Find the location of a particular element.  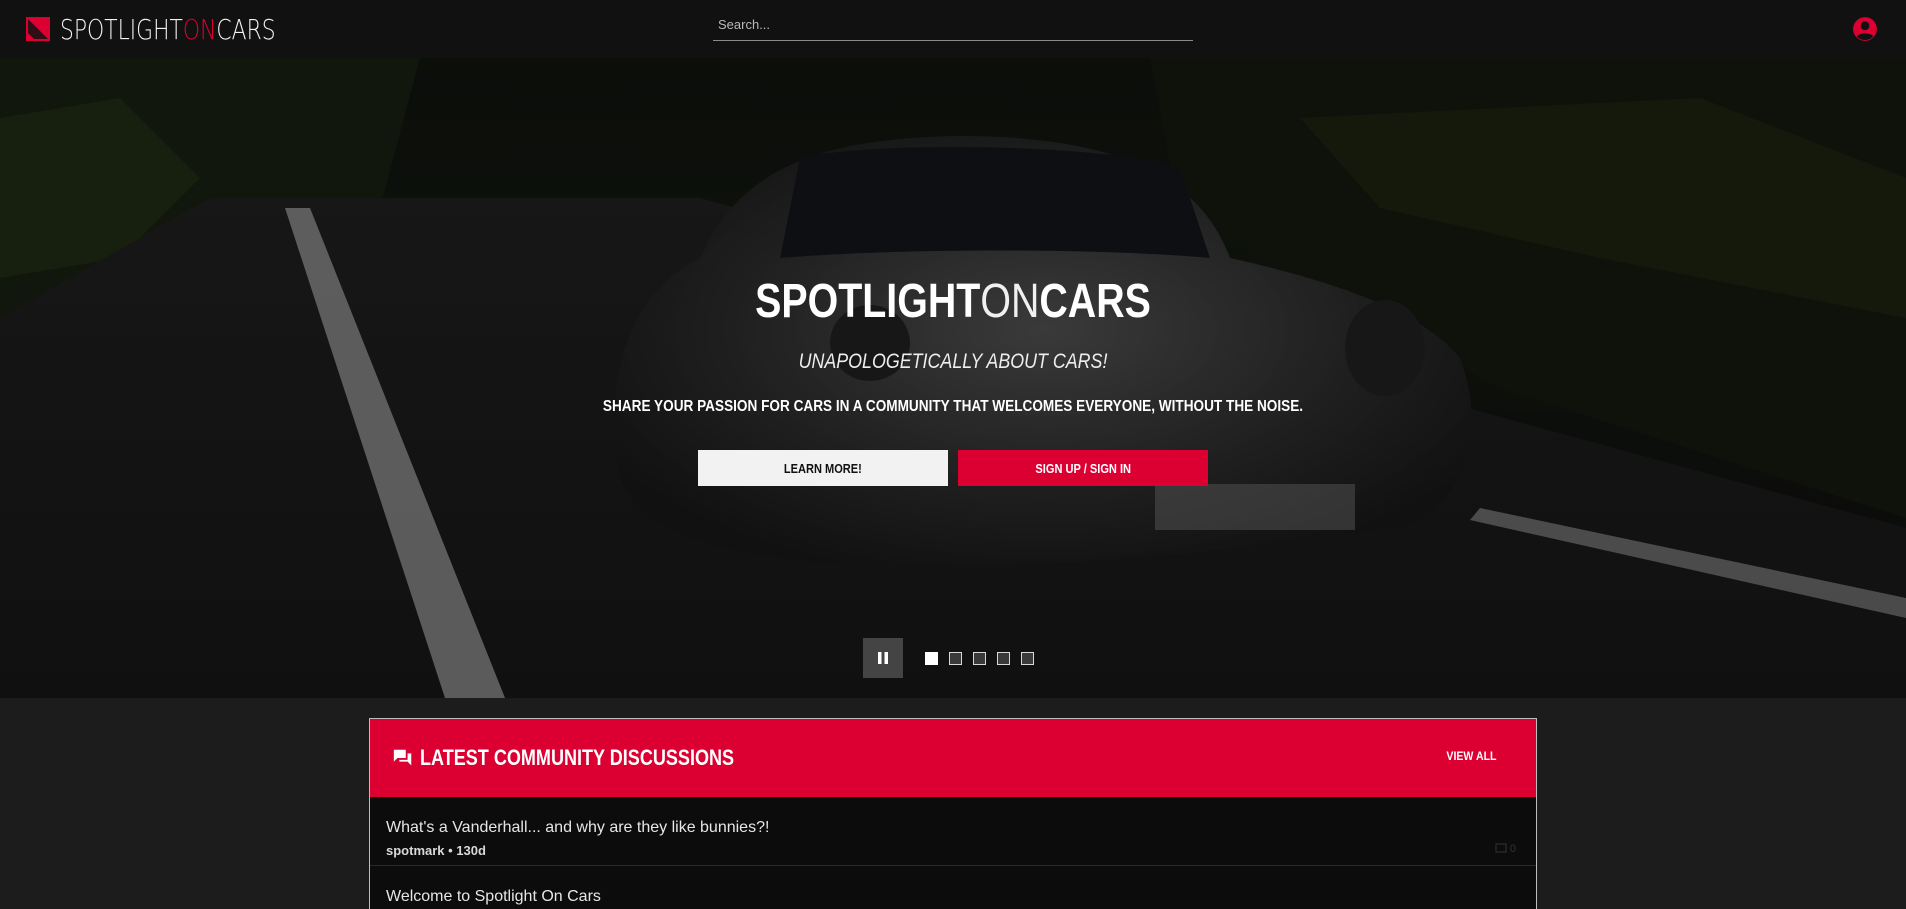

comment-icon is located at coordinates (1501, 848).